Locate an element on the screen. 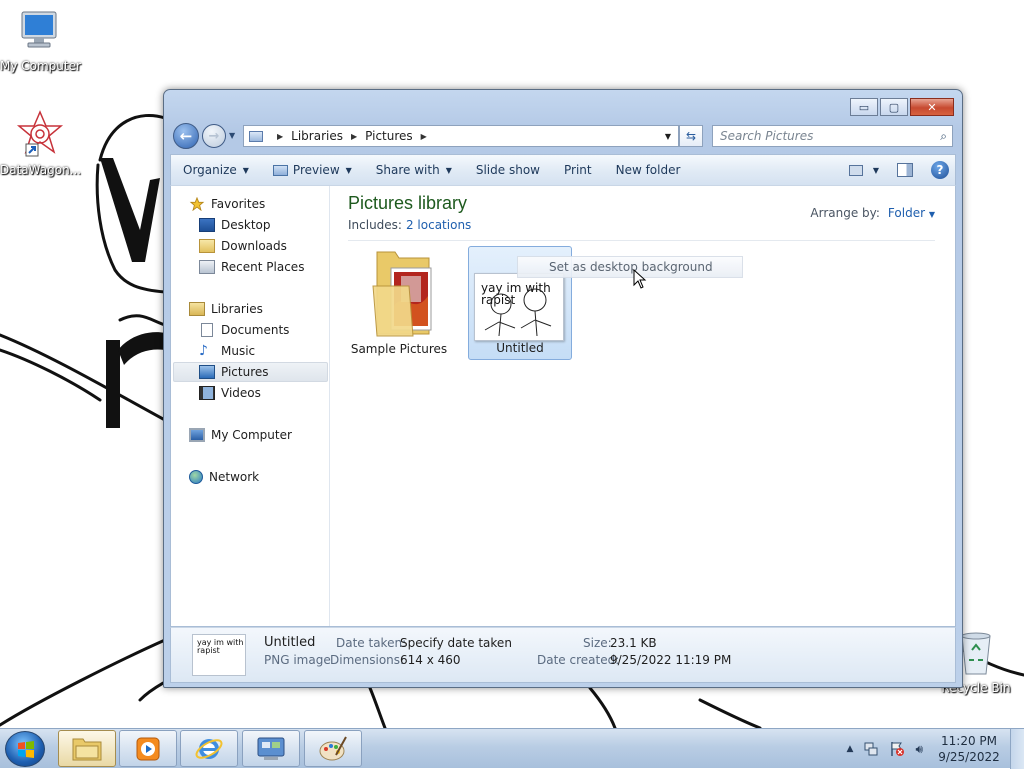 The height and width of the screenshot is (769, 1024). nav-label: My Computer is located at coordinates (251, 435).